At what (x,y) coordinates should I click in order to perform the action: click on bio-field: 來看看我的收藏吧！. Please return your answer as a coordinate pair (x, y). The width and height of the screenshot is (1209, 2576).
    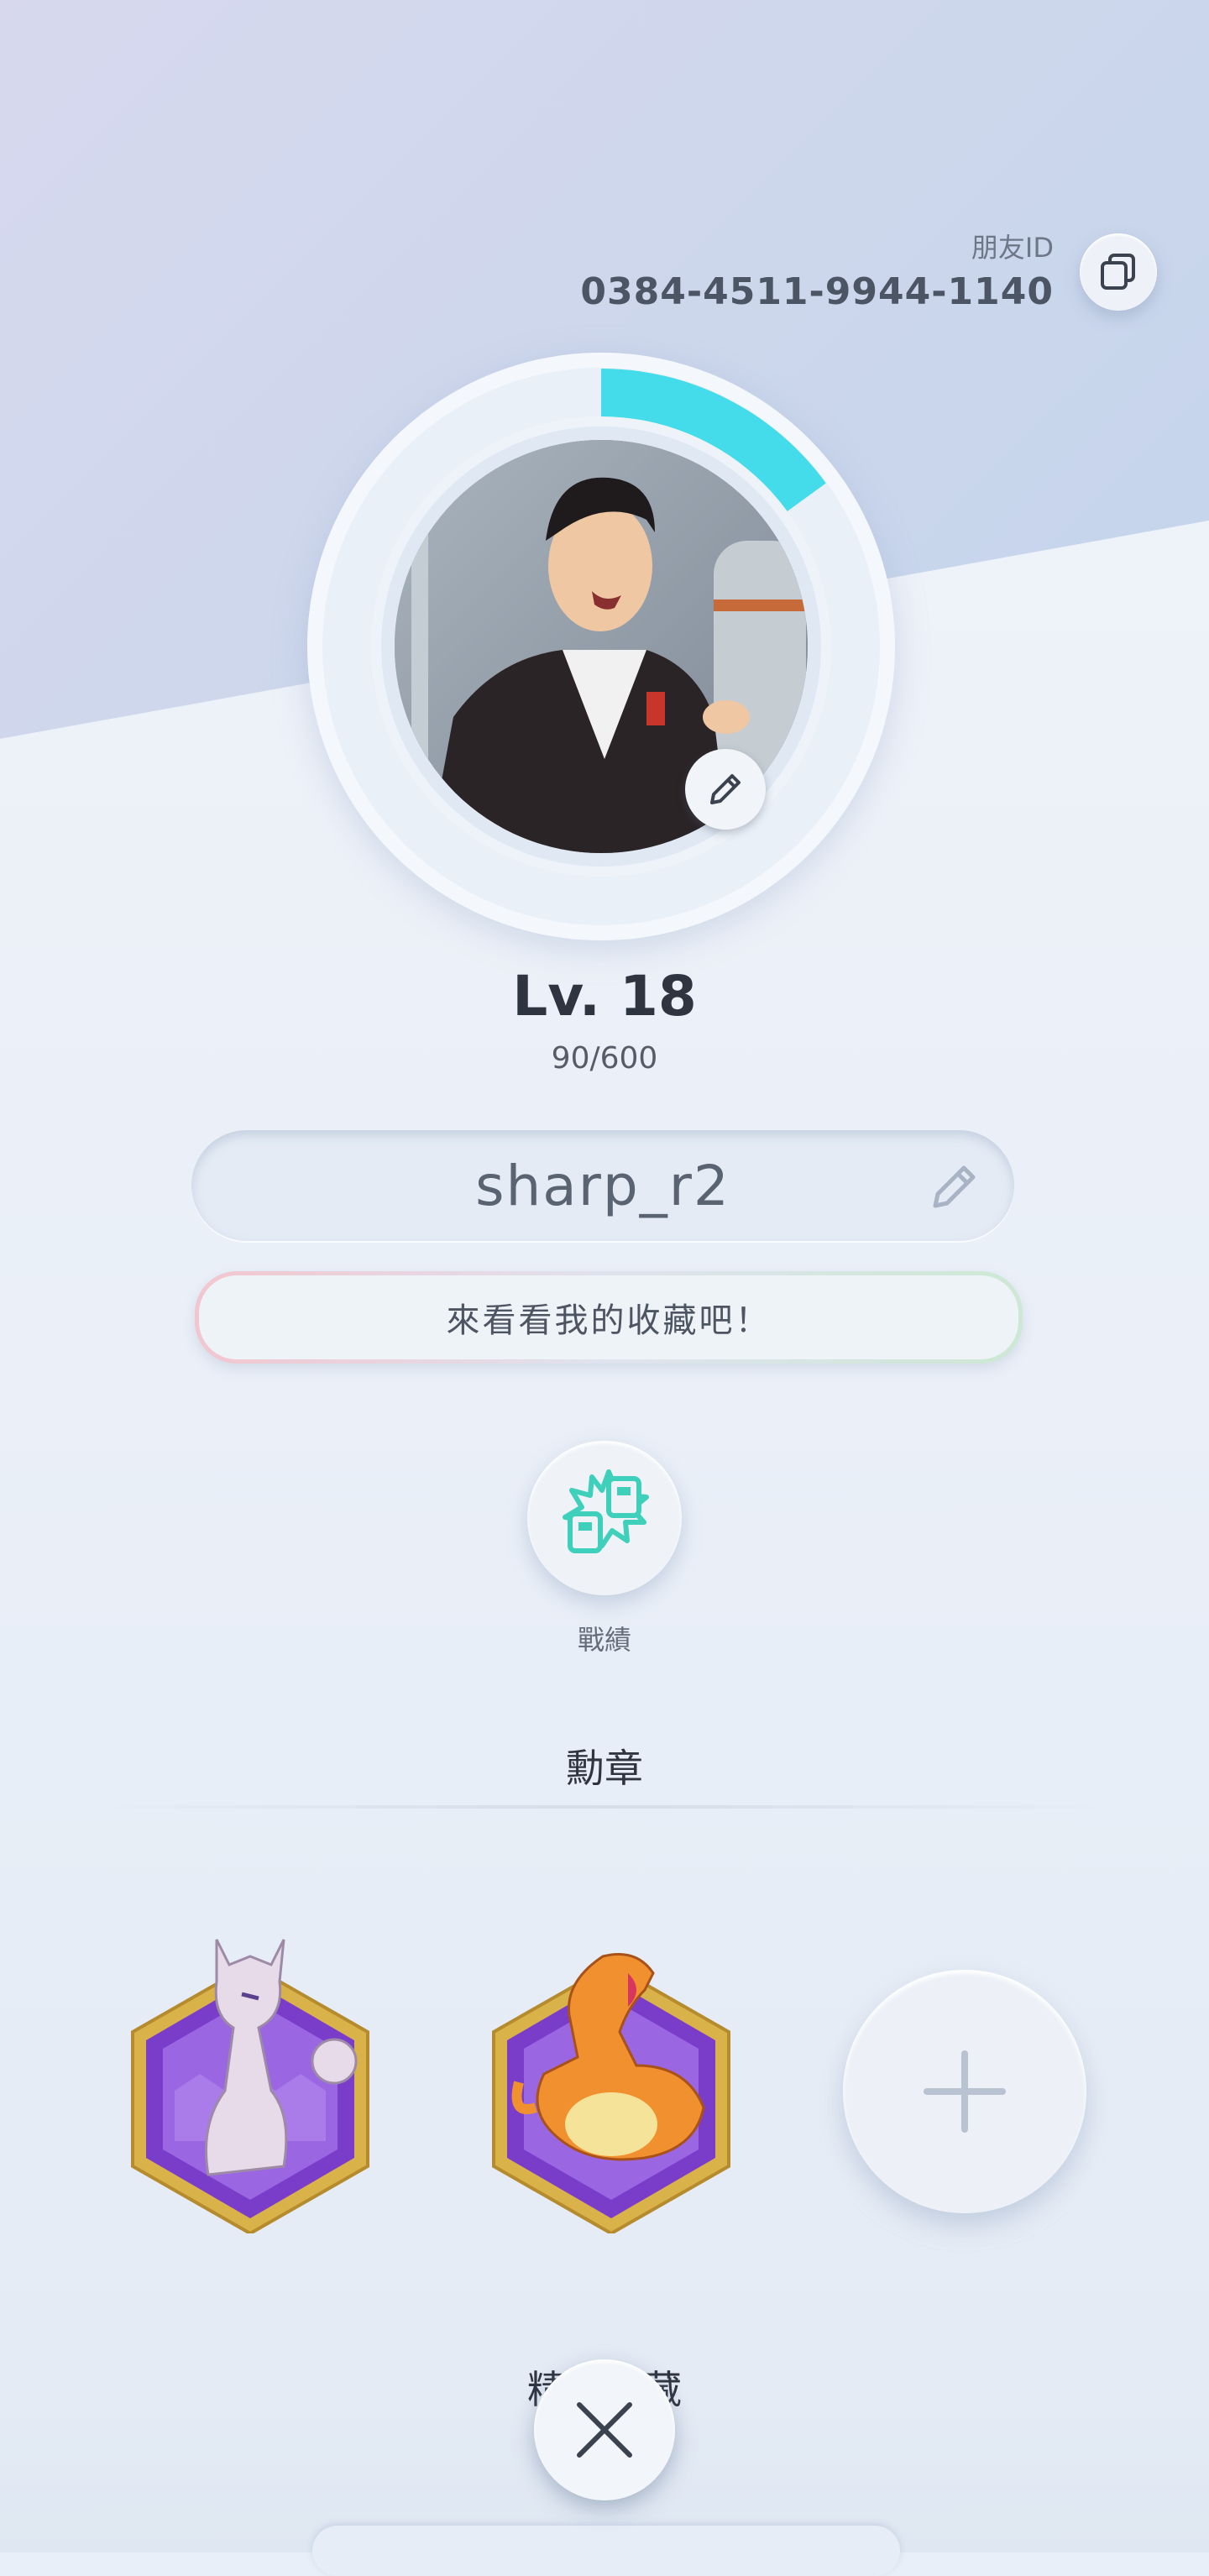
    Looking at the image, I should click on (609, 1317).